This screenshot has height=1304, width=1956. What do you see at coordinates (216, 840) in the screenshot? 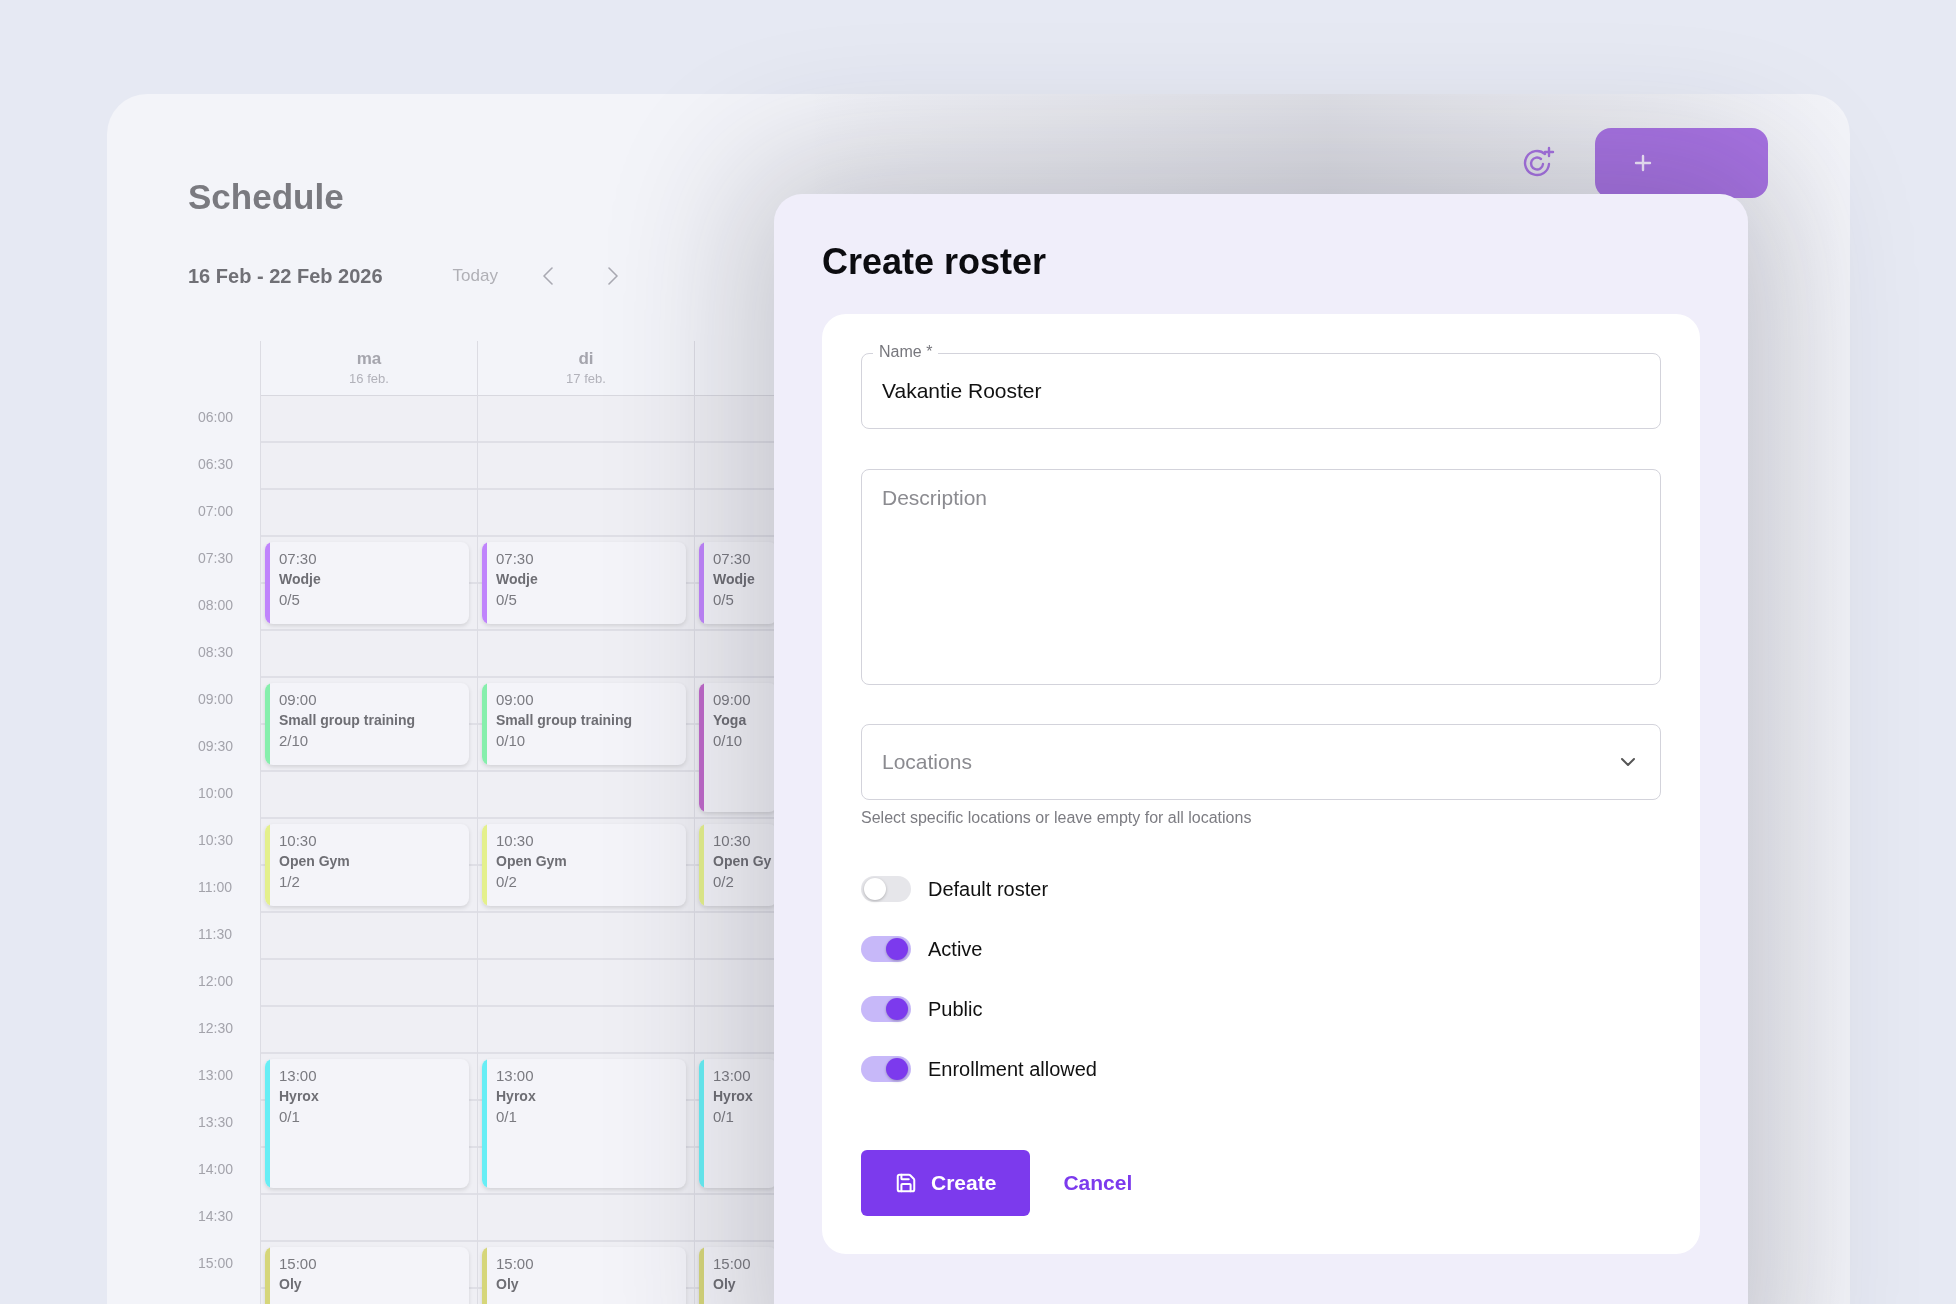
I see `time-label: 10:30` at bounding box center [216, 840].